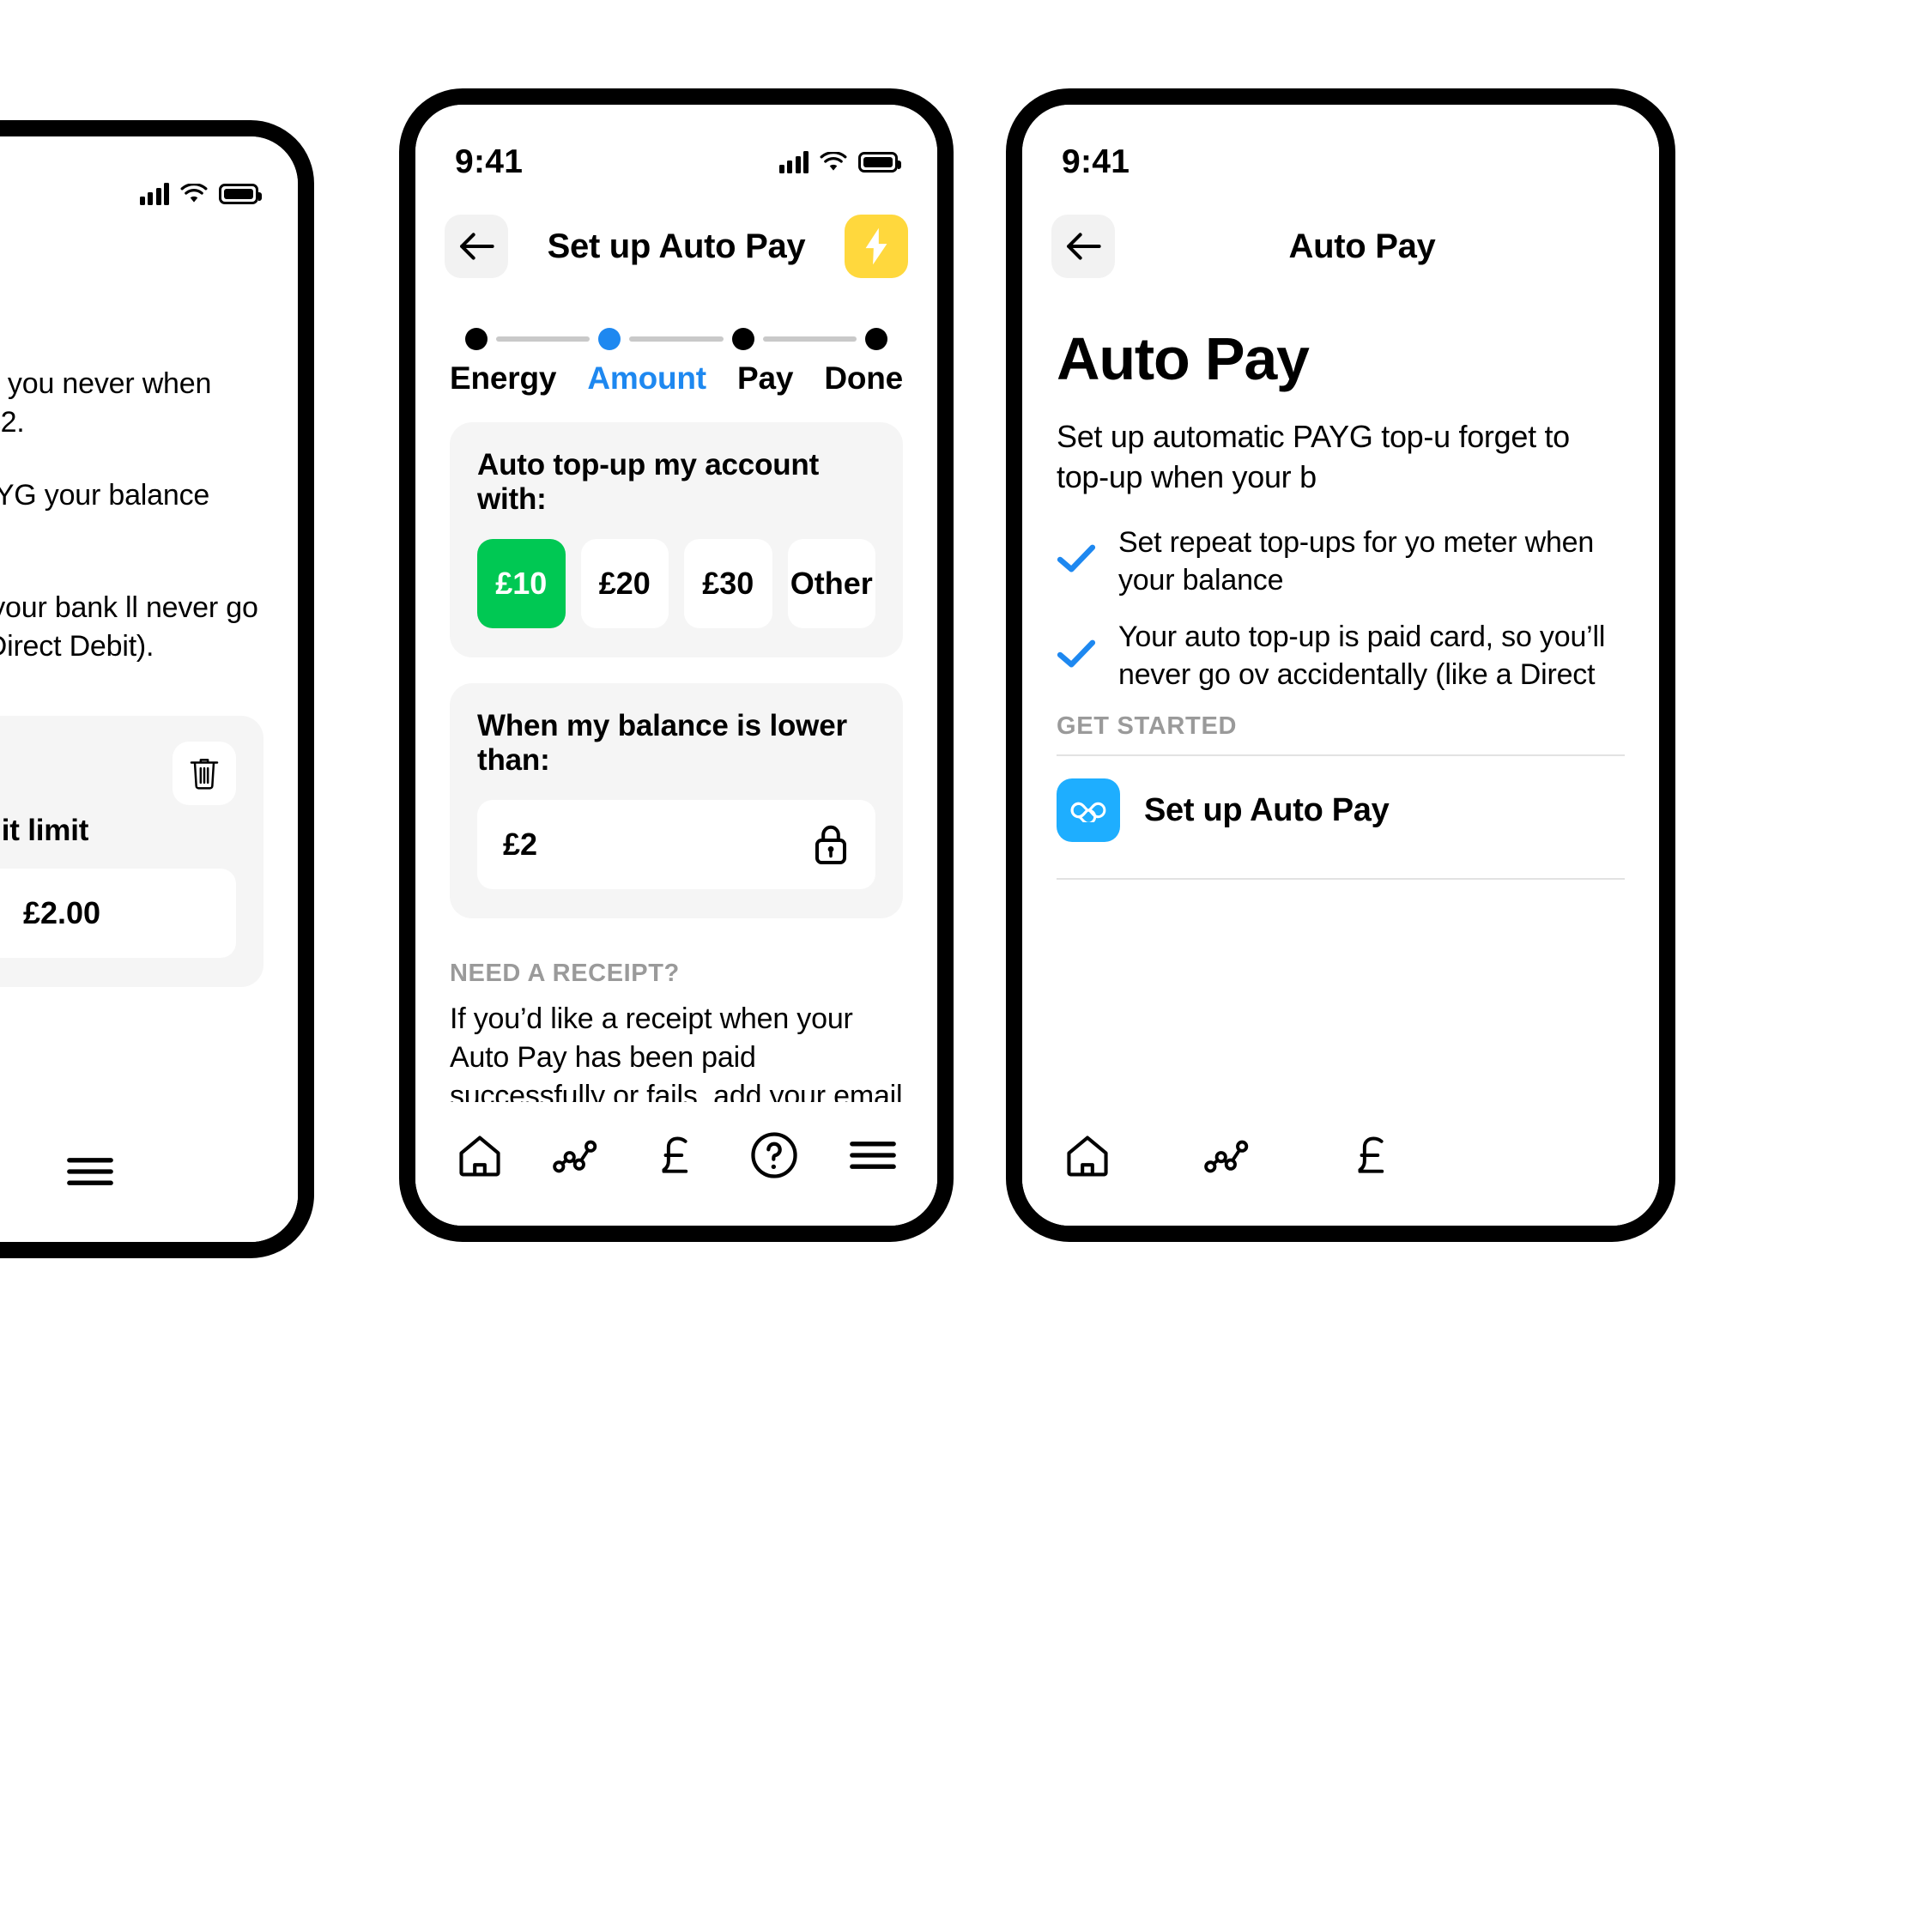 This screenshot has height=1932, width=1932. I want to click on status-time-right: 9:41, so click(1096, 162).